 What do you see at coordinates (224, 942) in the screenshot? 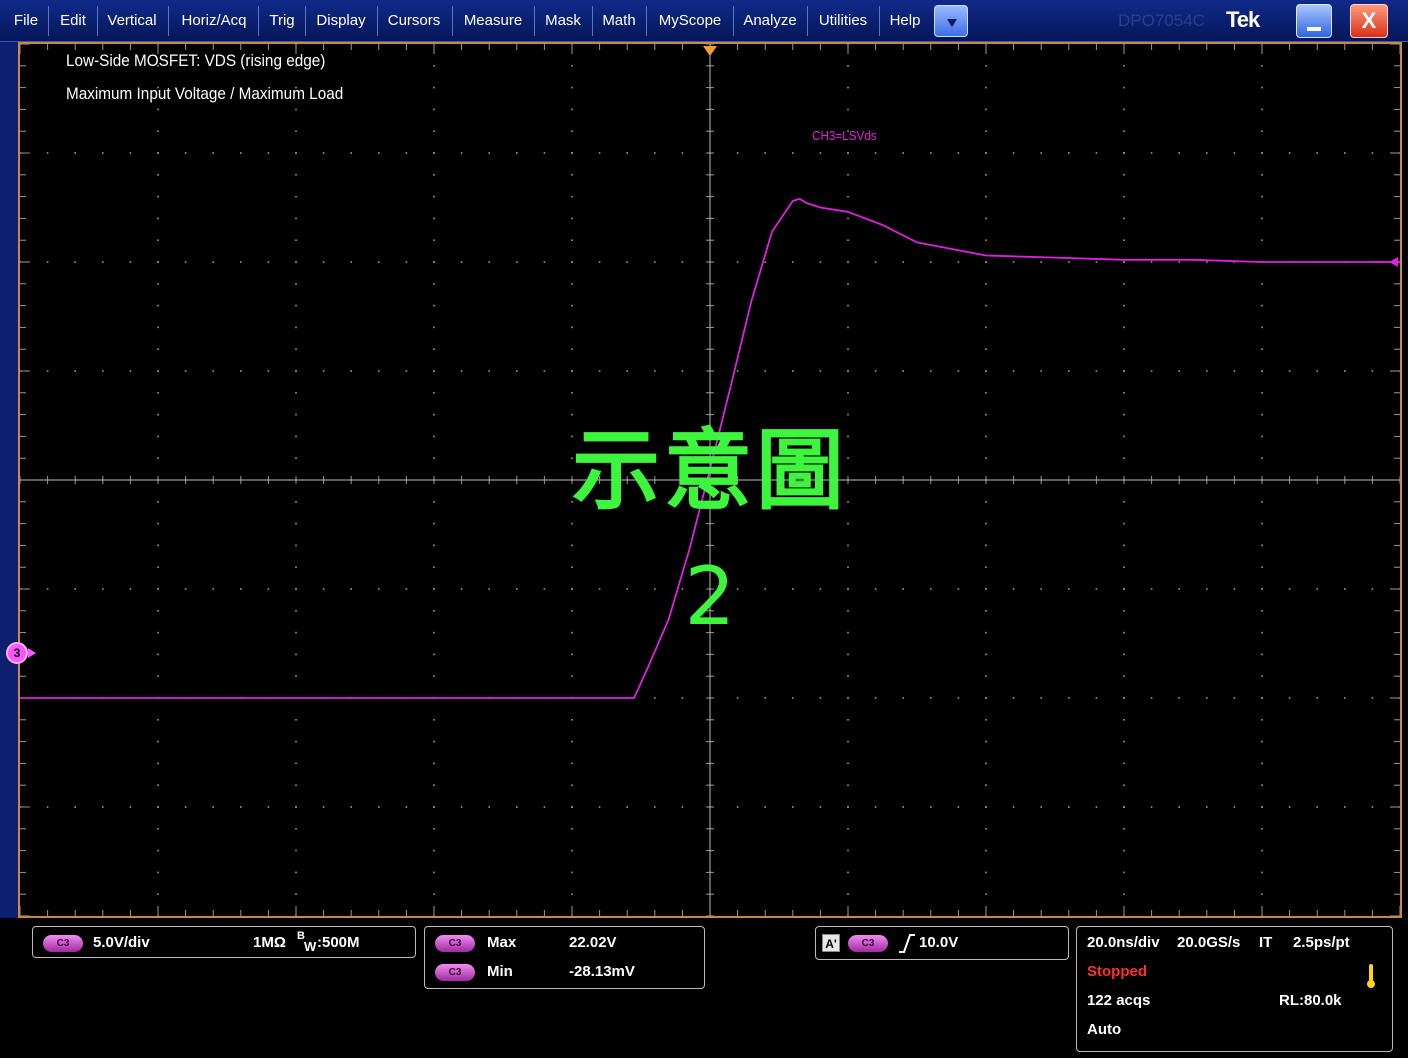
I see `vertical-panel: C3 5.0V/div 1MΩ B W :500M` at bounding box center [224, 942].